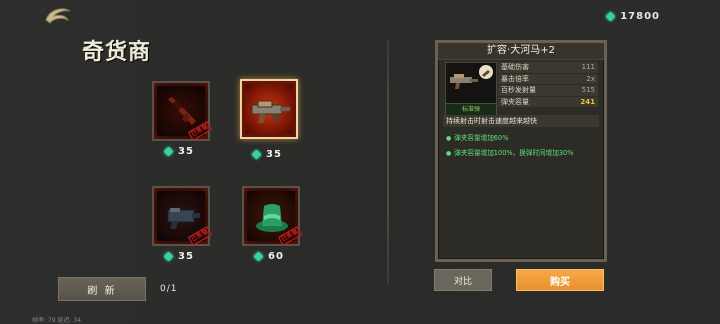 The image size is (720, 324). What do you see at coordinates (548, 90) in the screenshot?
I see `stat-row: 百秒发射量 515` at bounding box center [548, 90].